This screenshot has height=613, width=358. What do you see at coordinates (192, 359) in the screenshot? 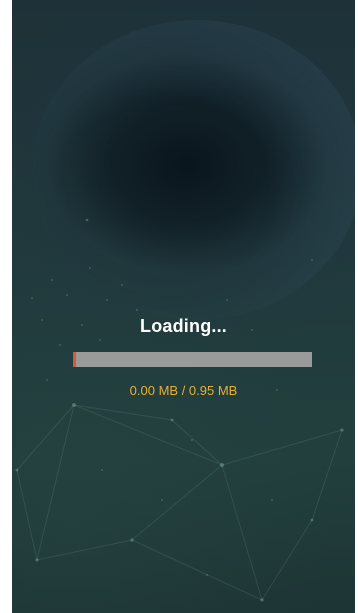
I see `download-progress-bar` at bounding box center [192, 359].